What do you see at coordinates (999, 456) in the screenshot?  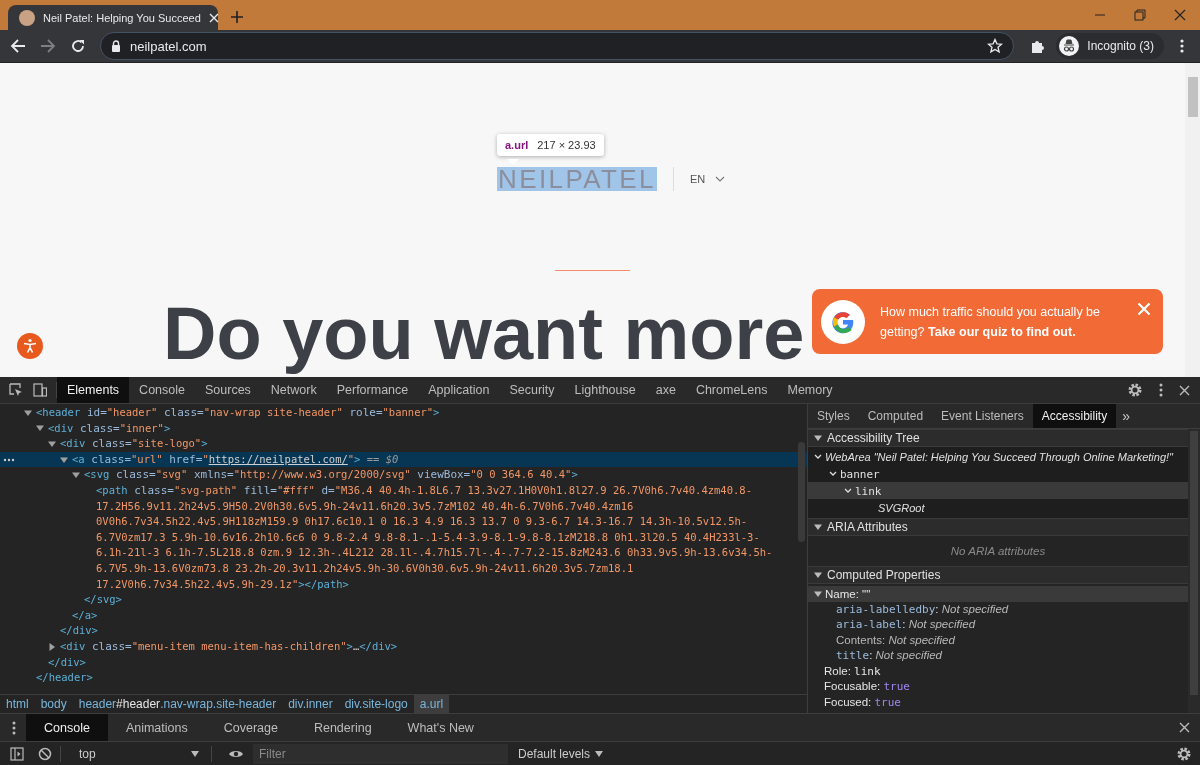 I see `tree-node-label: WebArea "Neil Patel: Helping You Succeed Through Online Marketing!"` at bounding box center [999, 456].